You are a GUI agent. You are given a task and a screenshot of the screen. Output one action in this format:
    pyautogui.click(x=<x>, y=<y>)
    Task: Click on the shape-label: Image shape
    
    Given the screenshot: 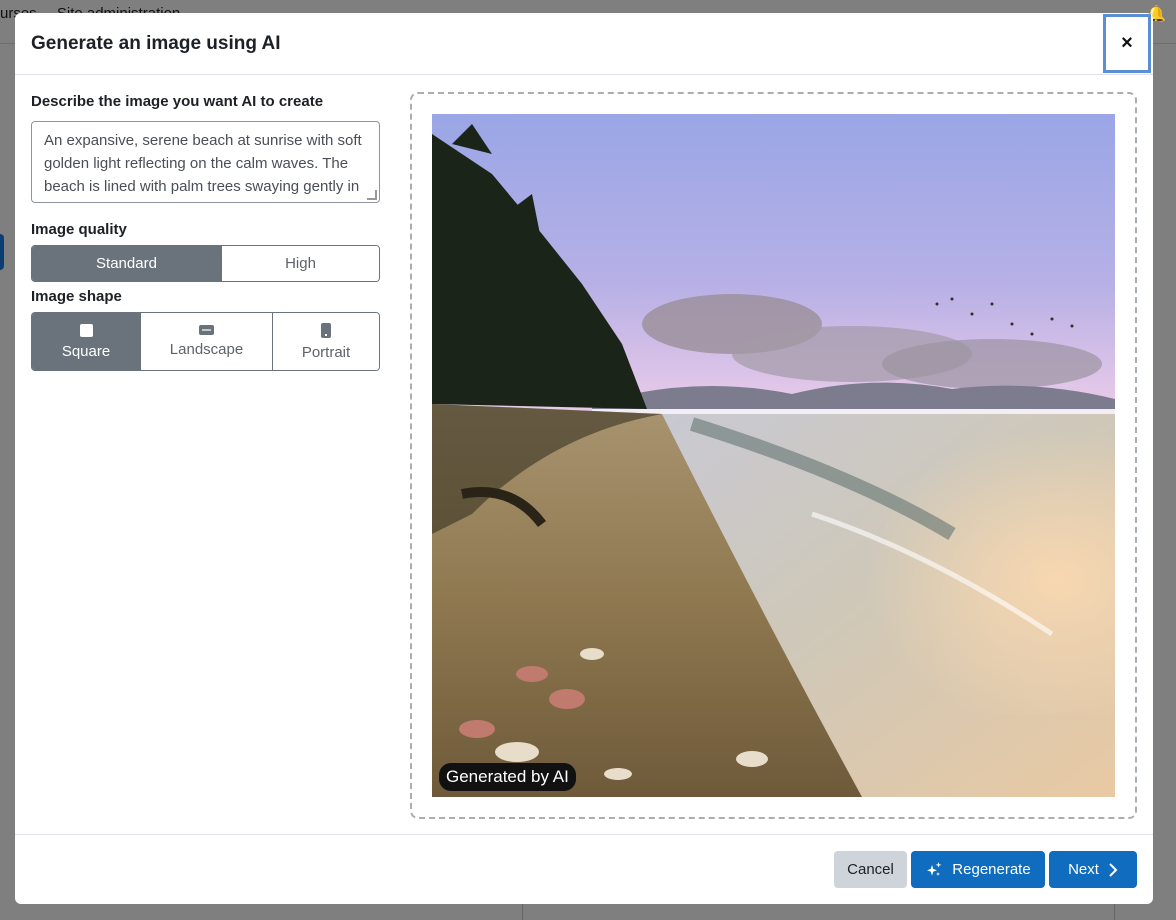 What is the action you would take?
    pyautogui.click(x=76, y=296)
    